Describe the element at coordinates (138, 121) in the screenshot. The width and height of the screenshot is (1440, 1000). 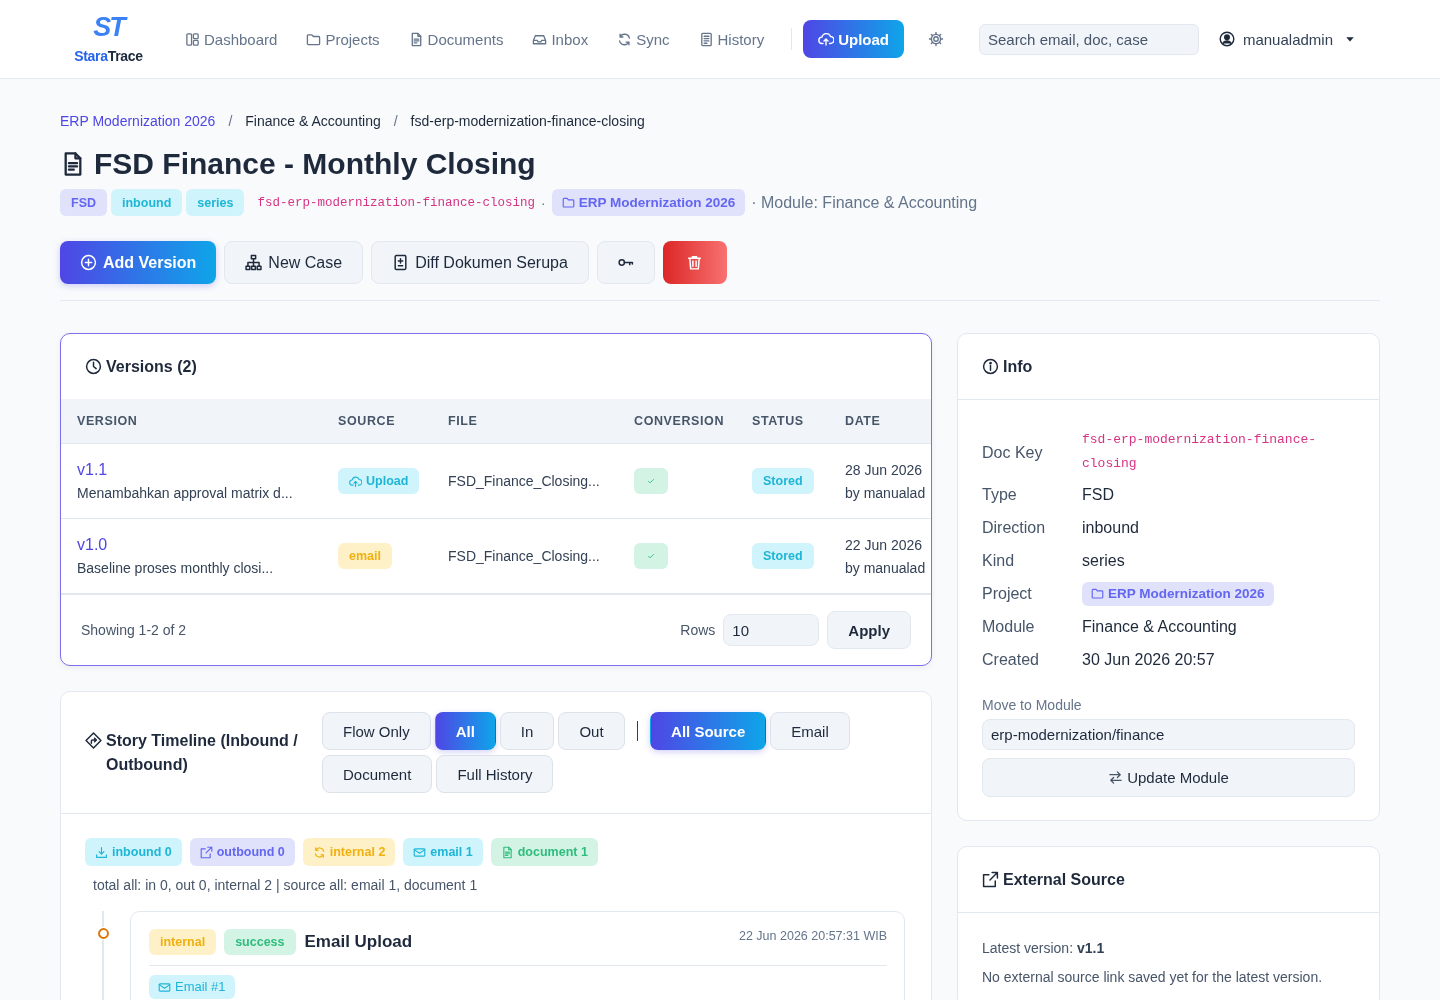
I see `breadcrumb-link: ERP Modernization 2026` at that location.